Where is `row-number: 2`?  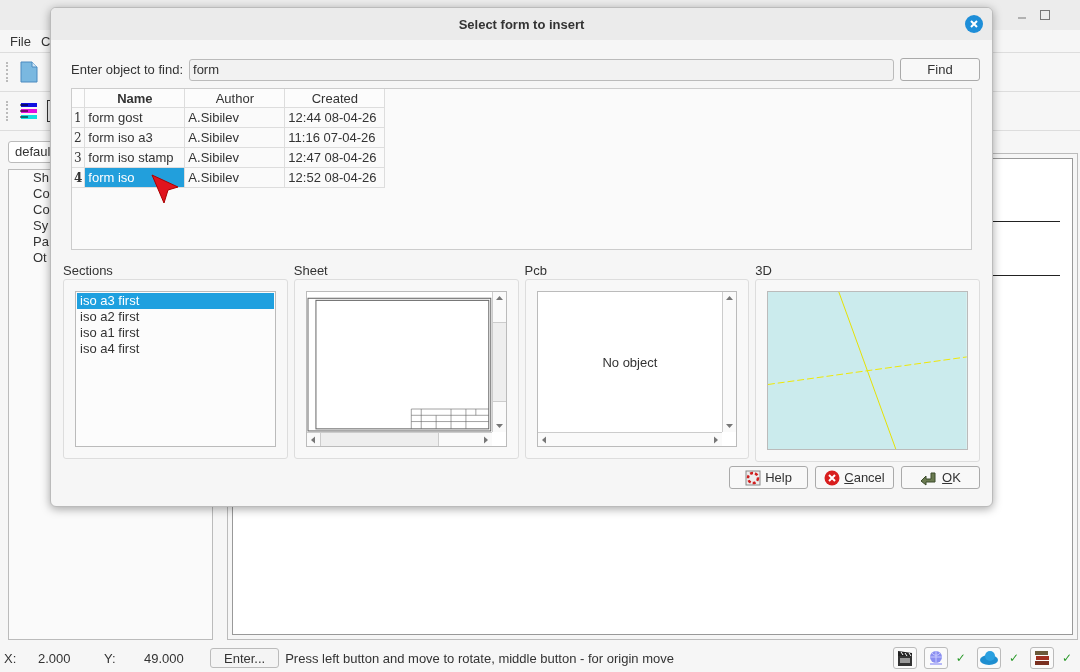
row-number: 2 is located at coordinates (78, 137).